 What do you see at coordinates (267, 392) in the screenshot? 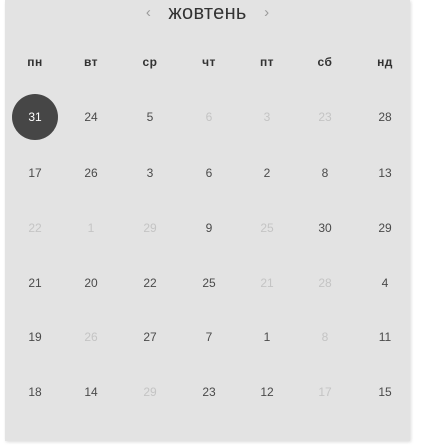
I see `day-cell: 12` at bounding box center [267, 392].